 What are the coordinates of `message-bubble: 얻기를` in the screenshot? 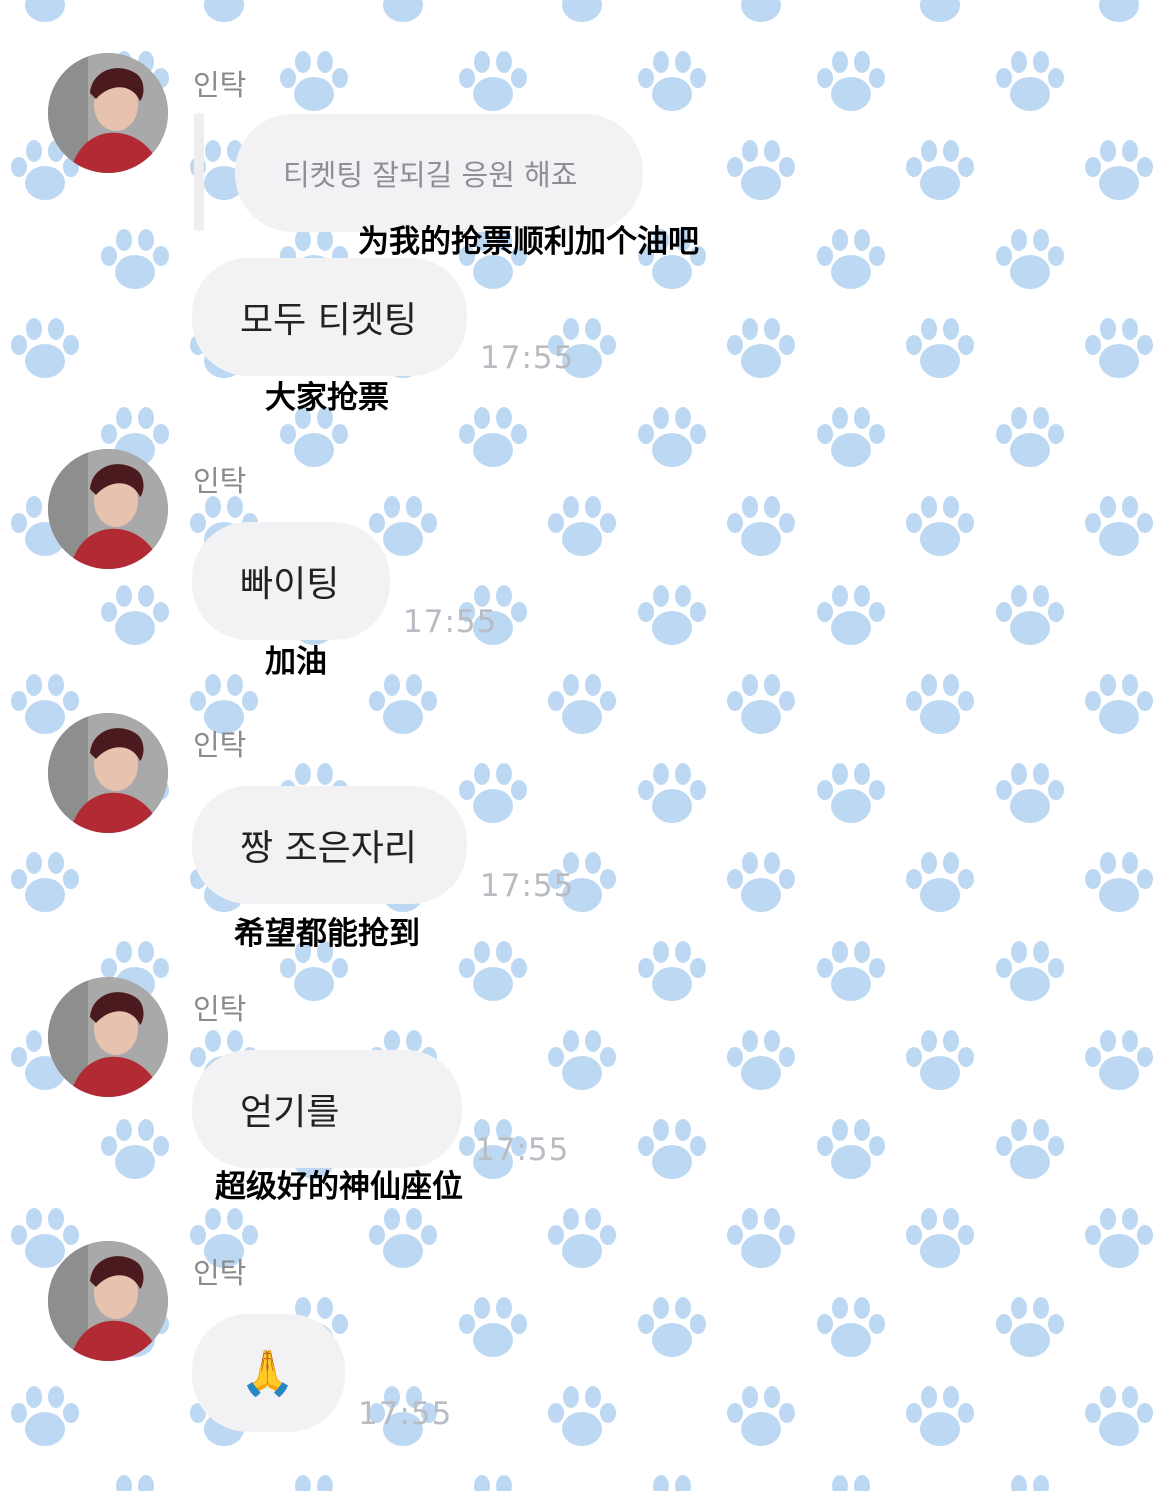 It's located at (327, 1109).